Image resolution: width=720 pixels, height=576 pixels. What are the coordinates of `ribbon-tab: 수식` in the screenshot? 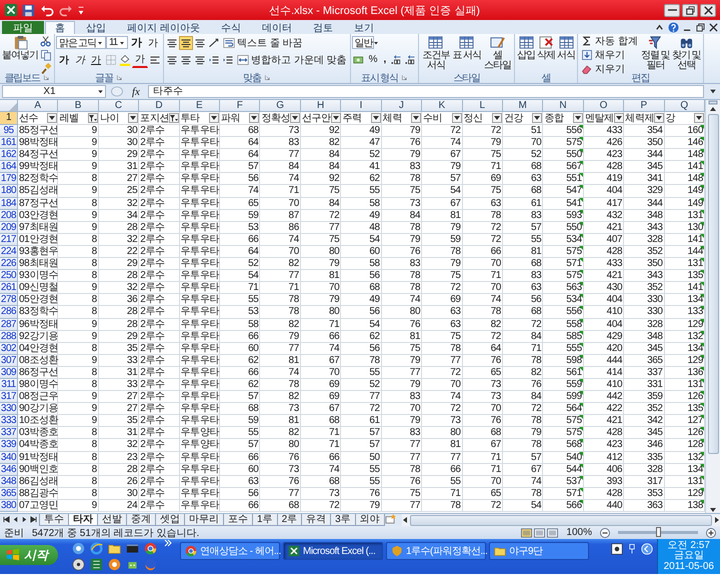 It's located at (230, 27).